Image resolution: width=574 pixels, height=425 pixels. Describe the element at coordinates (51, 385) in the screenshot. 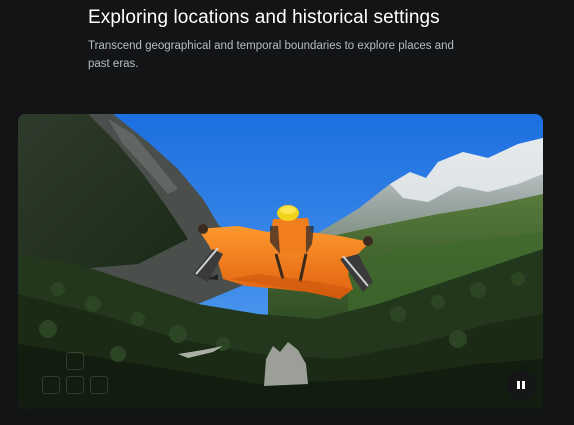

I see `arrow-left-key-icon` at that location.